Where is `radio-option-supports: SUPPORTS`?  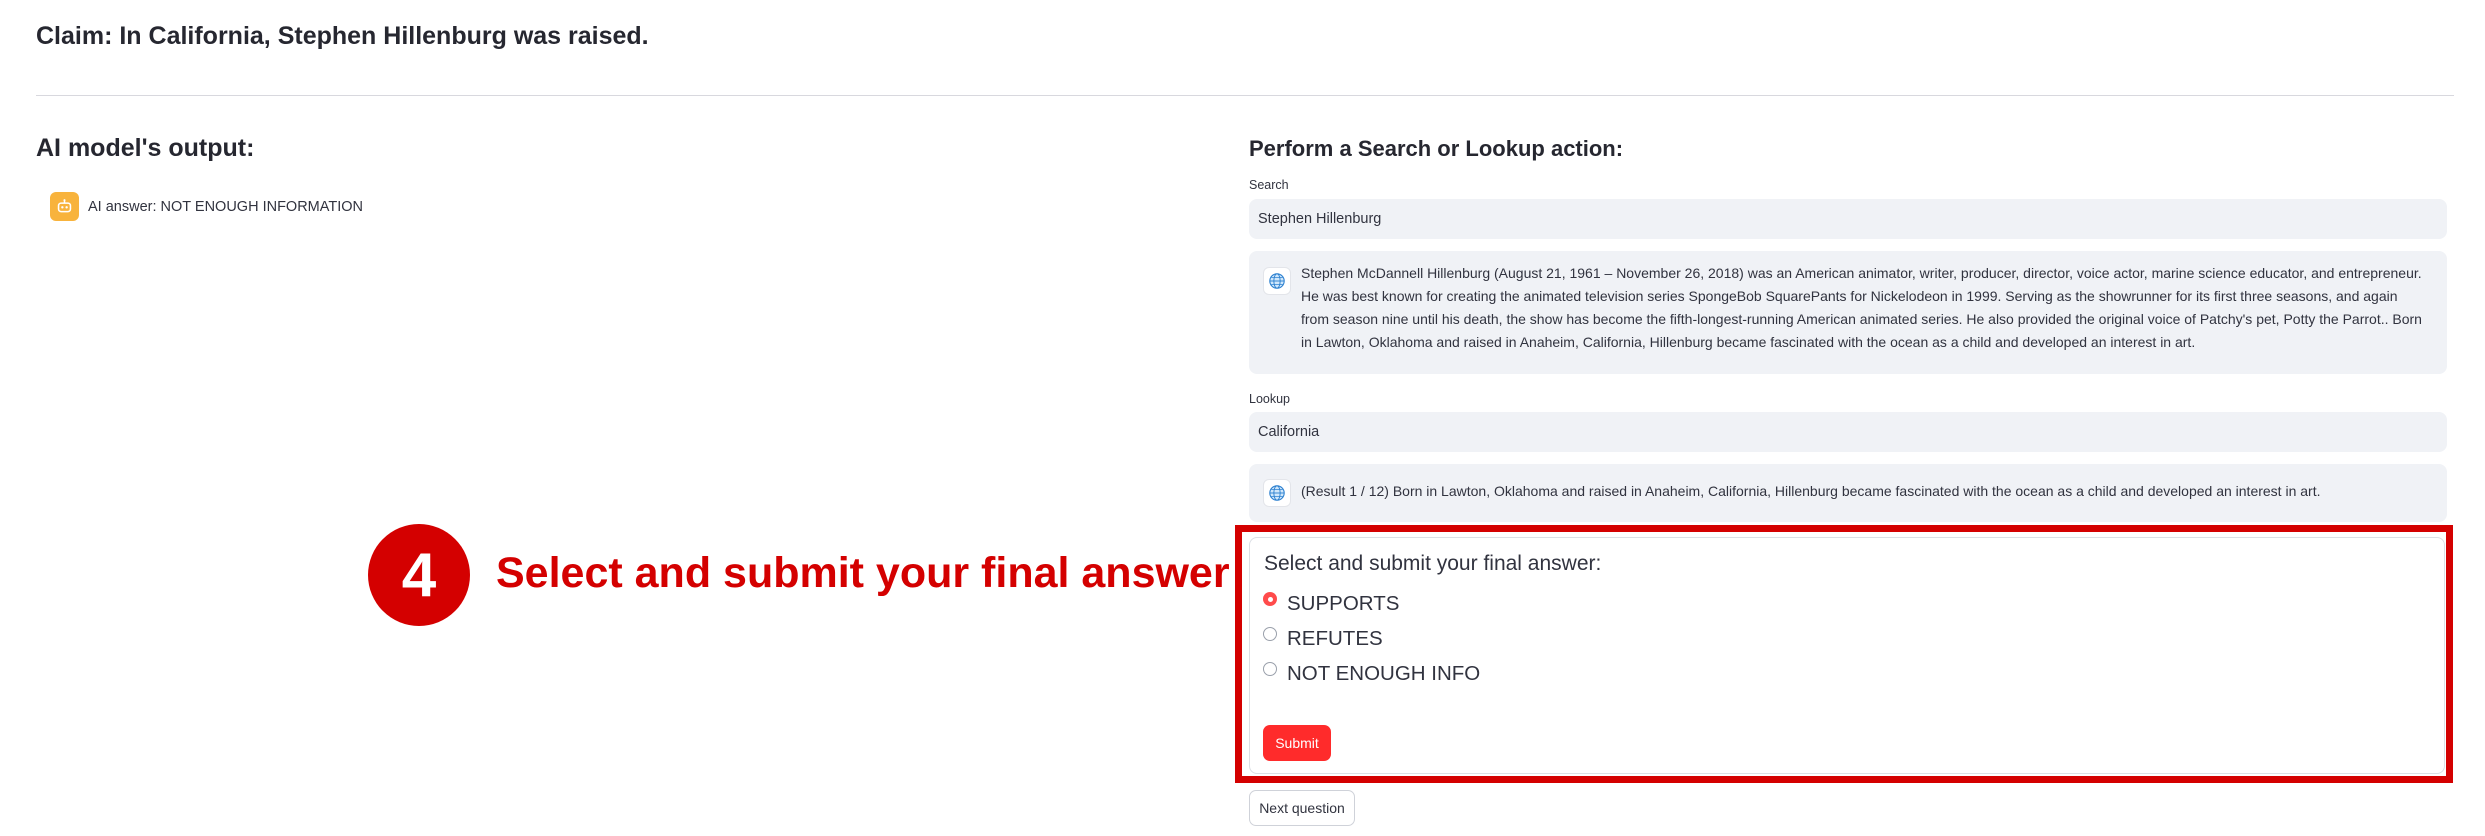
radio-option-supports: SUPPORTS is located at coordinates (1331, 604).